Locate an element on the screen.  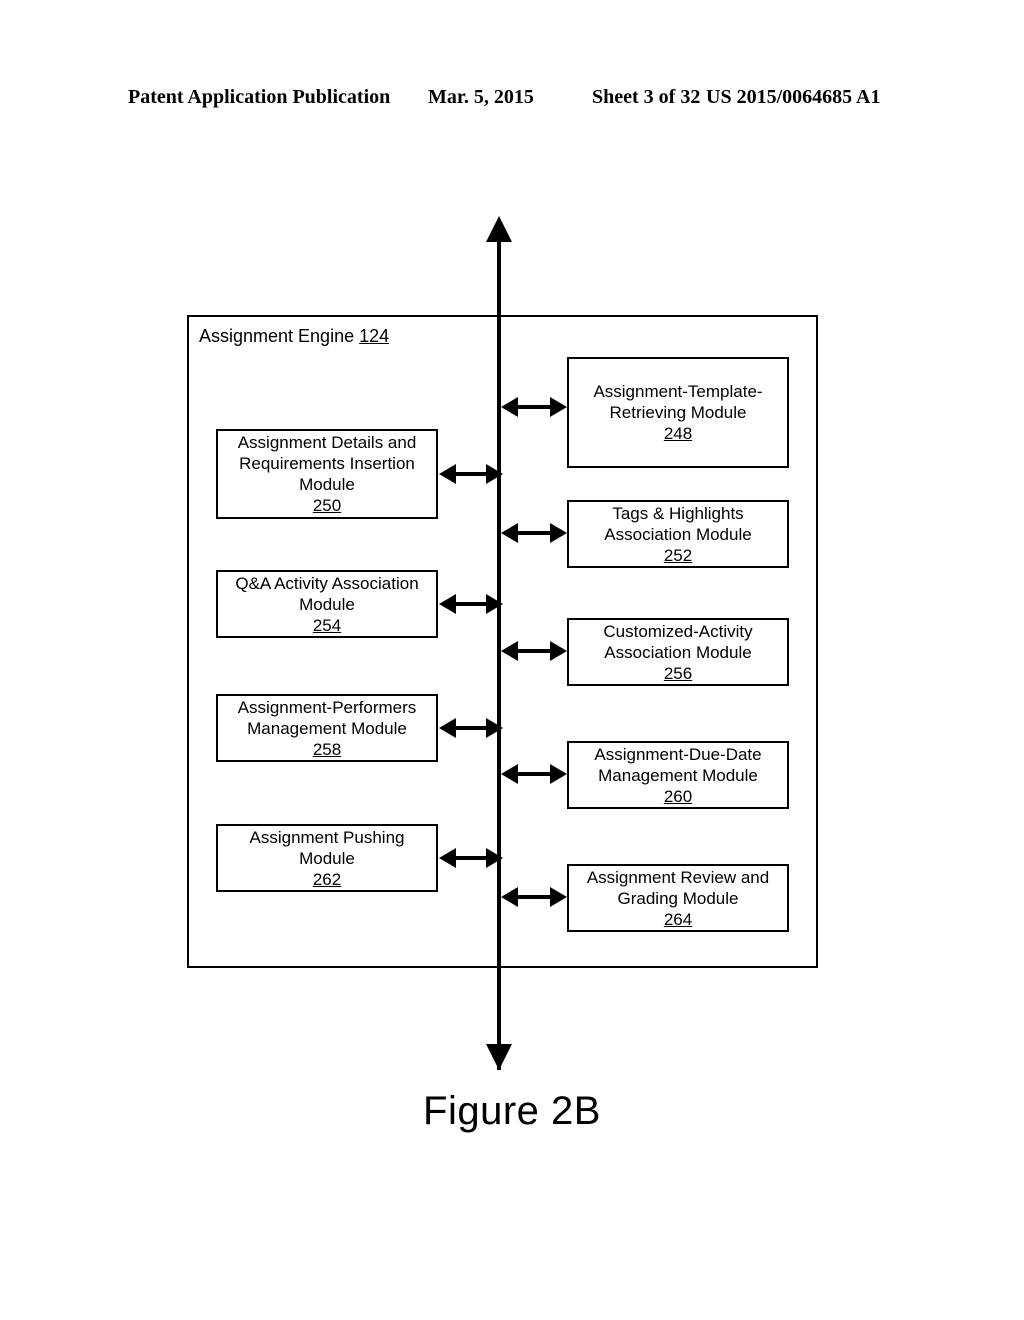
assignment-review-grading-module: Assignment Review and Grading Module 264 is located at coordinates (678, 898).